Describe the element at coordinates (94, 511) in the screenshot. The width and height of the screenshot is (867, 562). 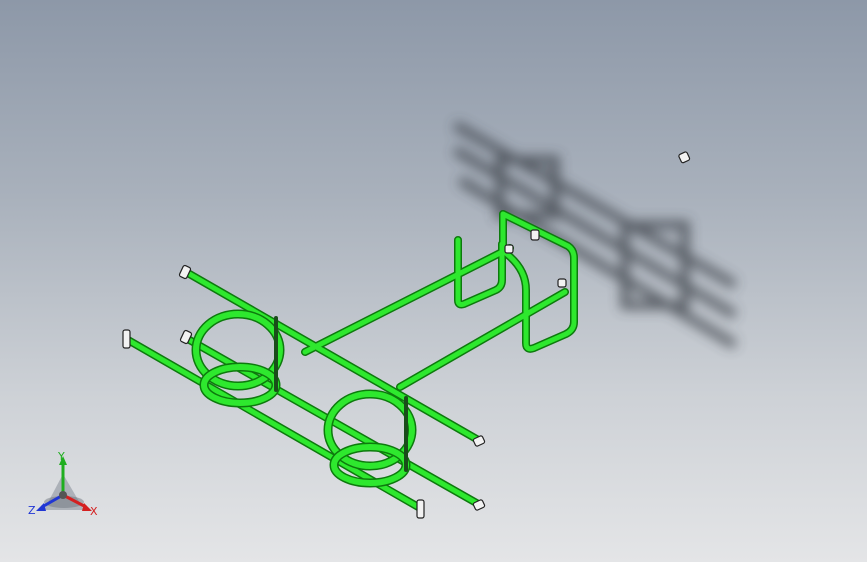
I see `triad-label-x: X` at that location.